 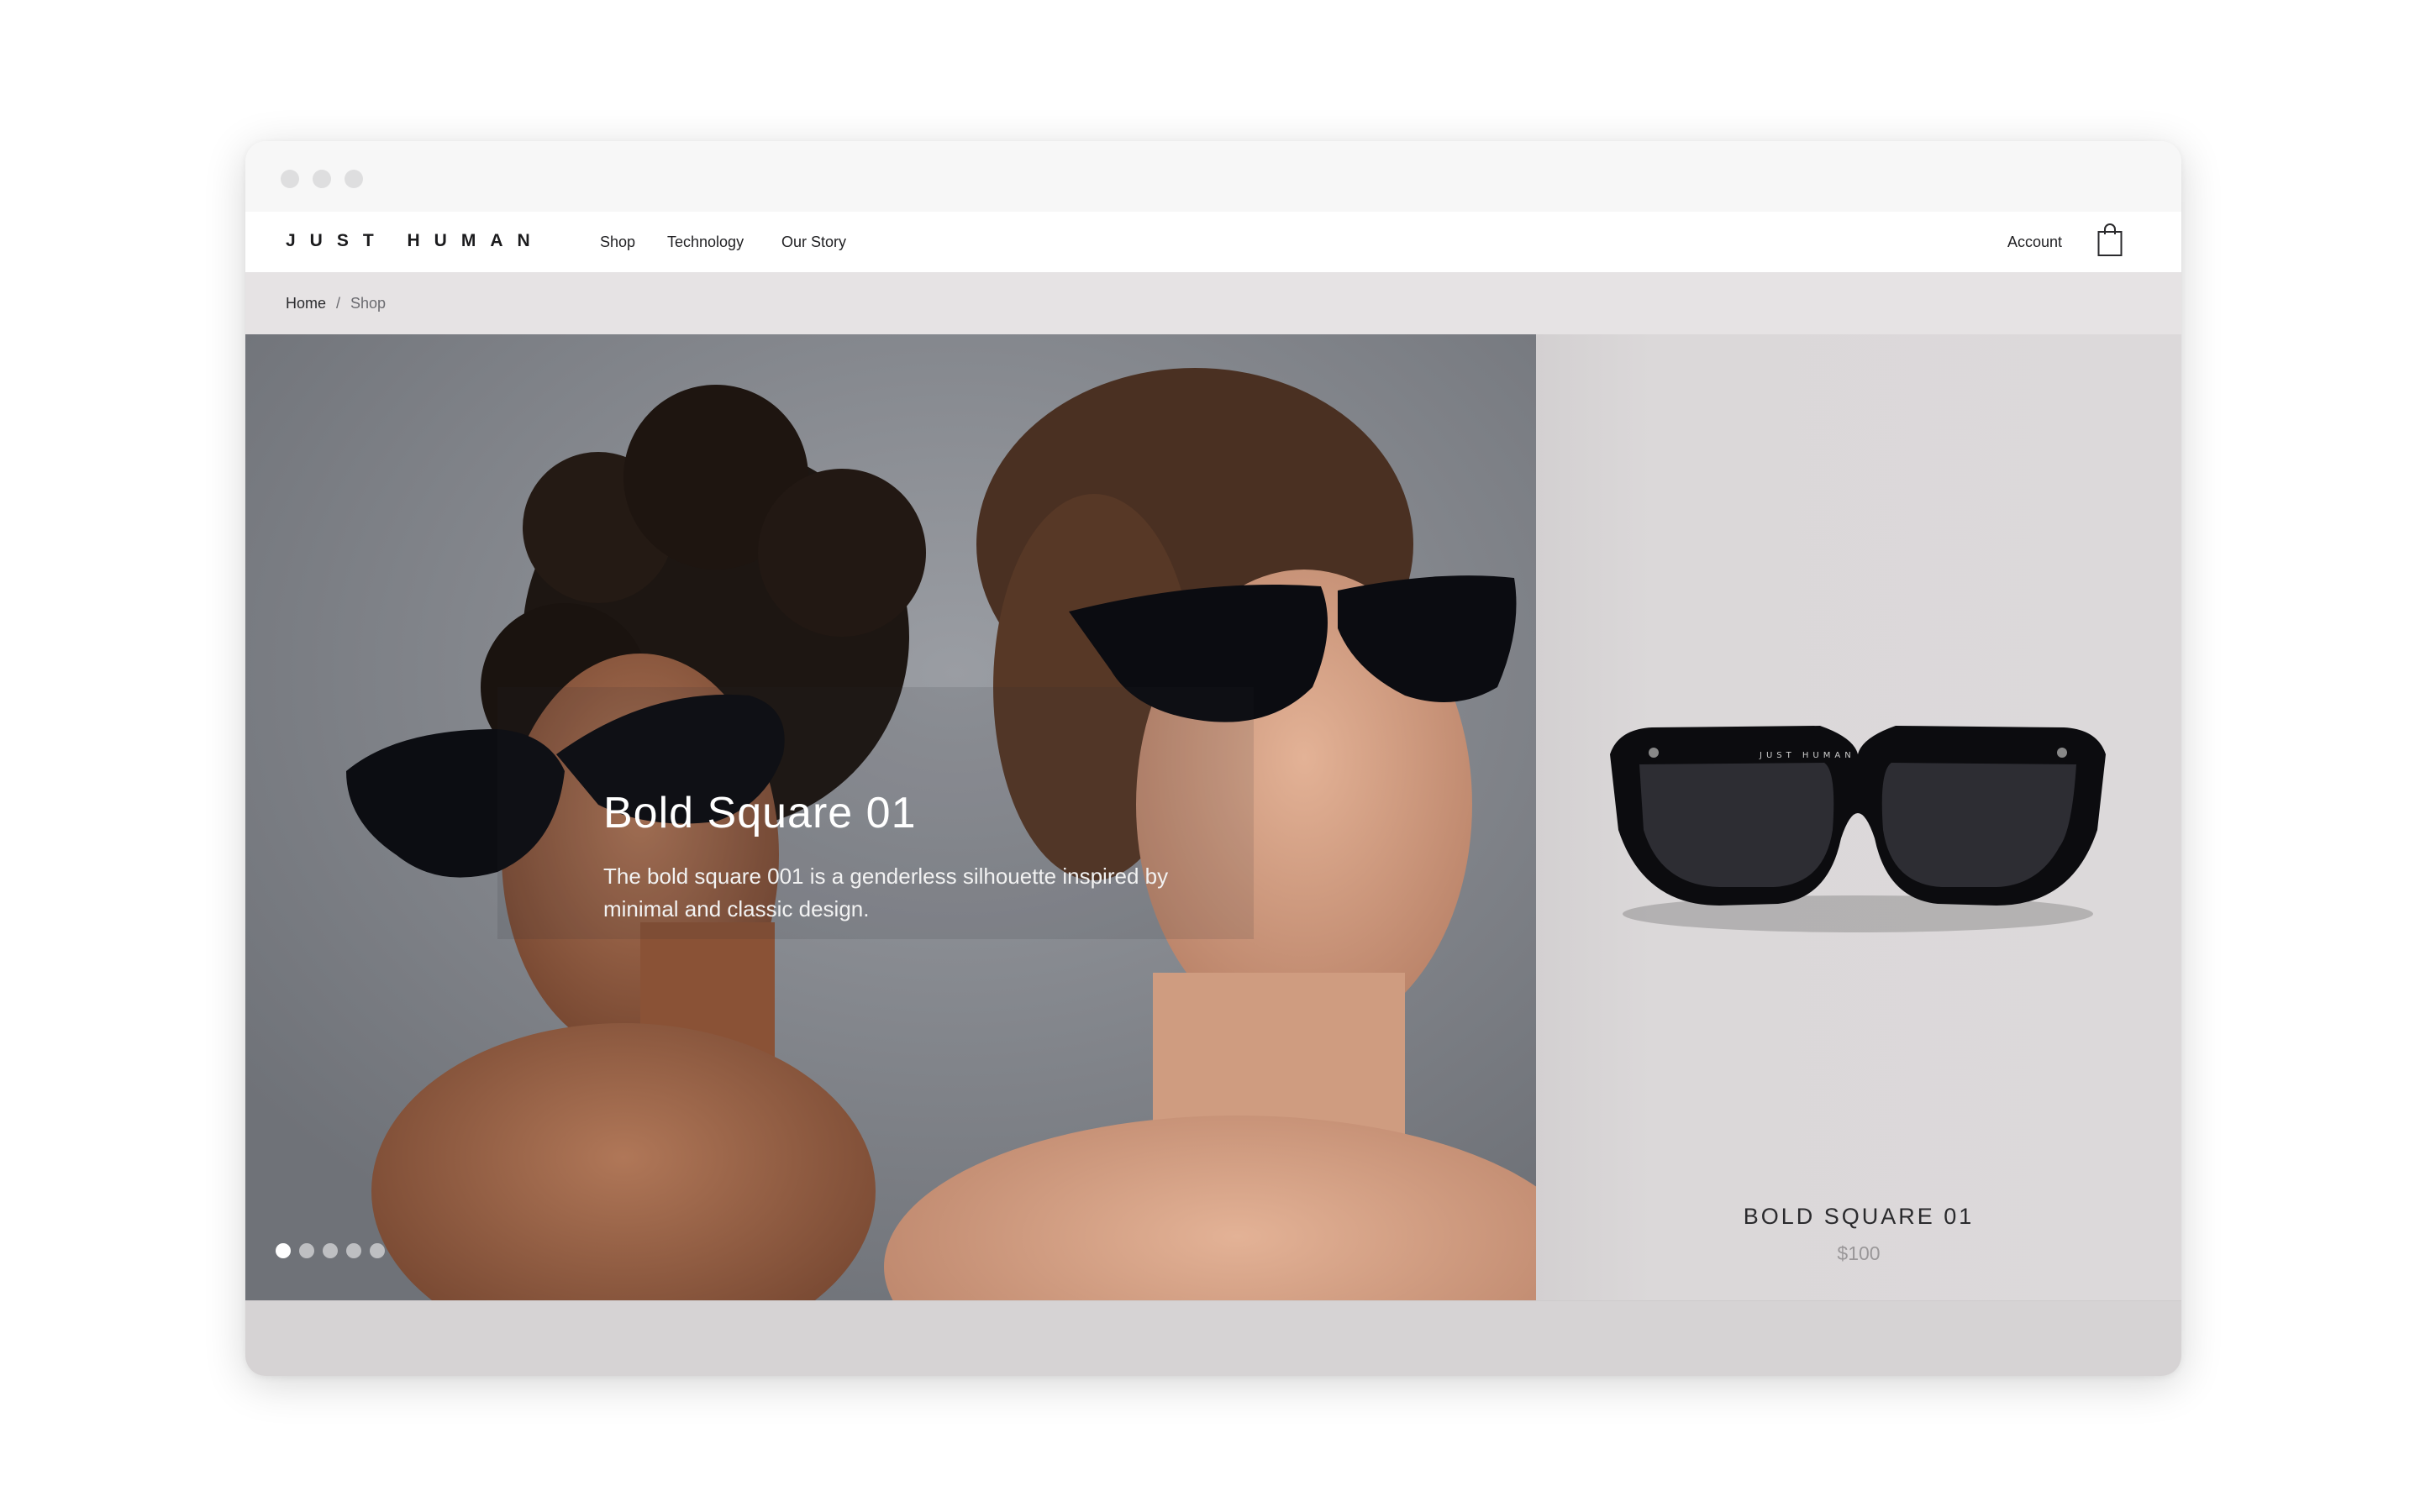 I want to click on next-section-preview, so click(x=1213, y=1338).